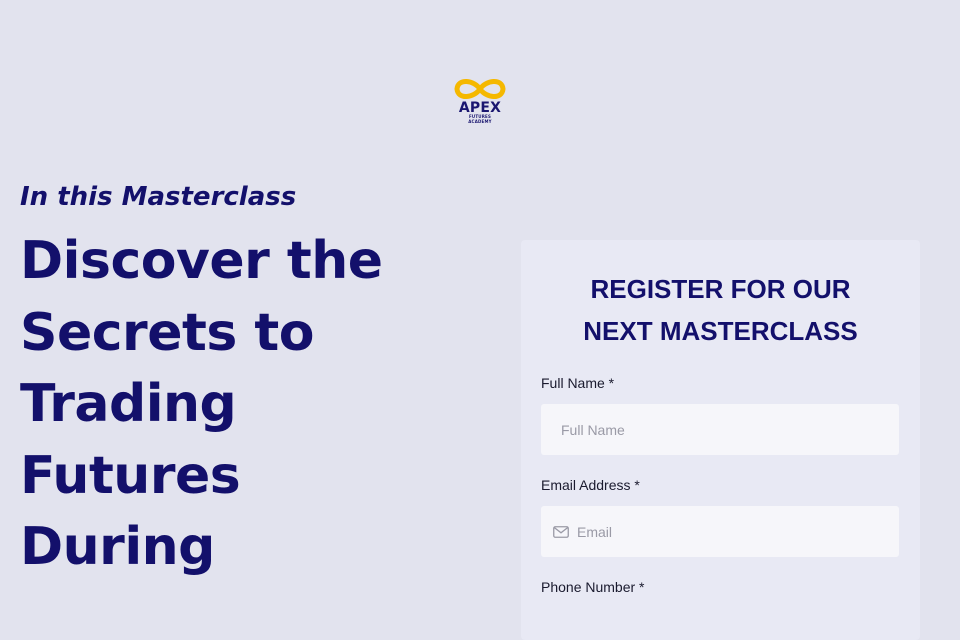 Image resolution: width=960 pixels, height=640 pixels. Describe the element at coordinates (720, 310) in the screenshot. I see `form-title: REGISTER FOR OUR NEXT MASTERCLASS` at that location.